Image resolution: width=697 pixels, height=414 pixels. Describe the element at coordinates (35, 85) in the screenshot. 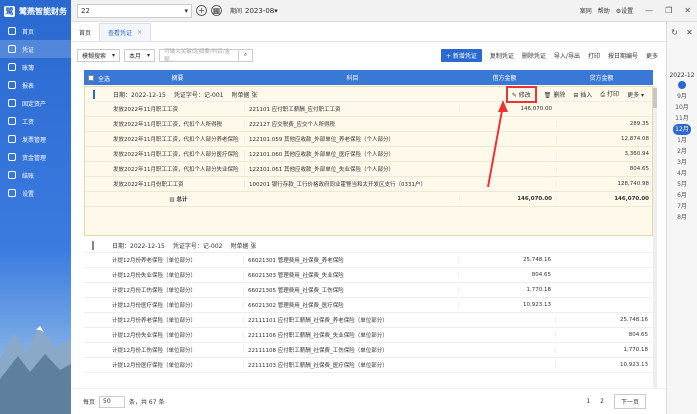

I see `sidebar-item: 报表` at that location.